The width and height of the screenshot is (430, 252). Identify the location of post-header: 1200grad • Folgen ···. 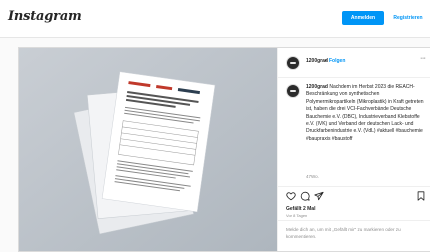
(354, 63).